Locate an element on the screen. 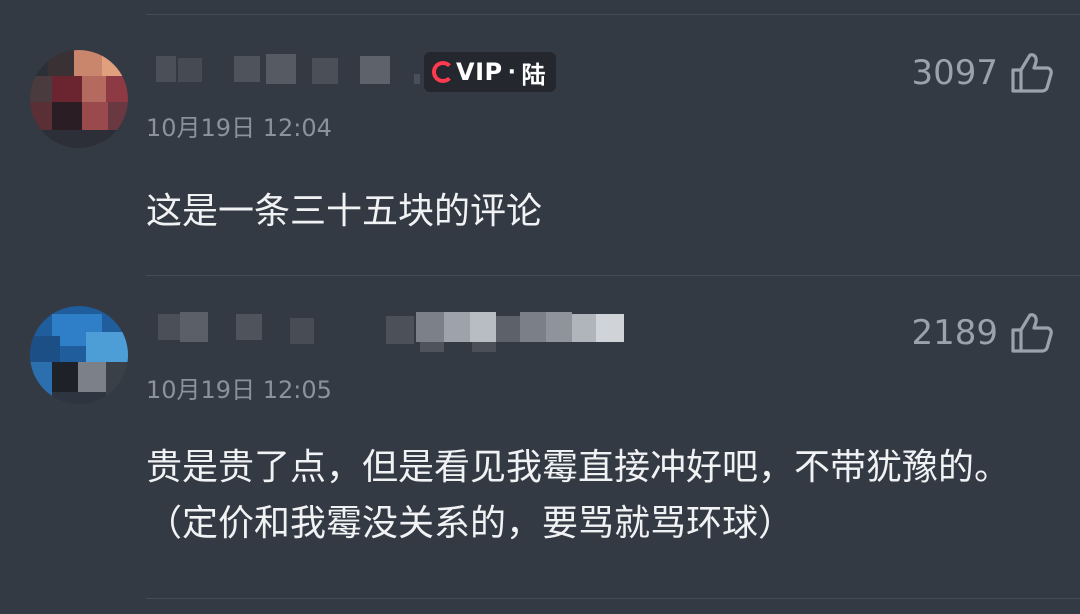 The width and height of the screenshot is (1080, 614). vip-badge: VIP · 陆 is located at coordinates (490, 72).